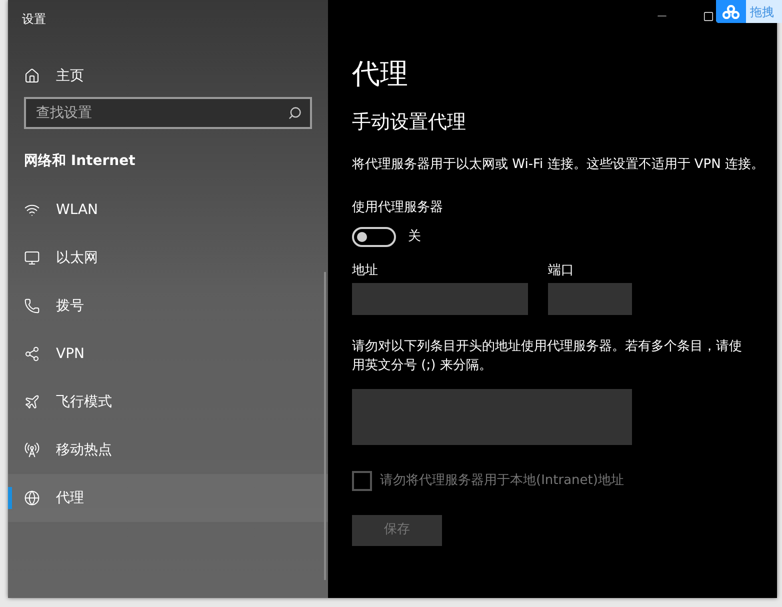  Describe the element at coordinates (32, 498) in the screenshot. I see `globe-icon` at that location.